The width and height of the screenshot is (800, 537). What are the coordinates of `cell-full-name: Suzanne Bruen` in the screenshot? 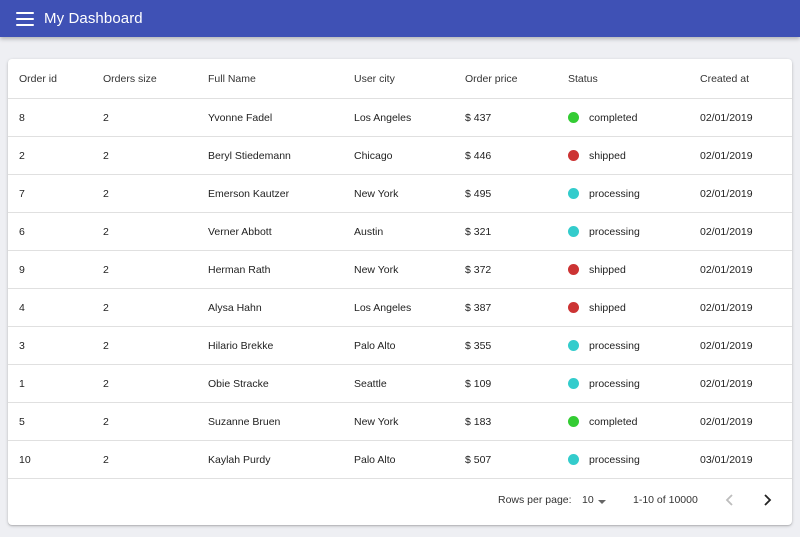 It's located at (281, 421).